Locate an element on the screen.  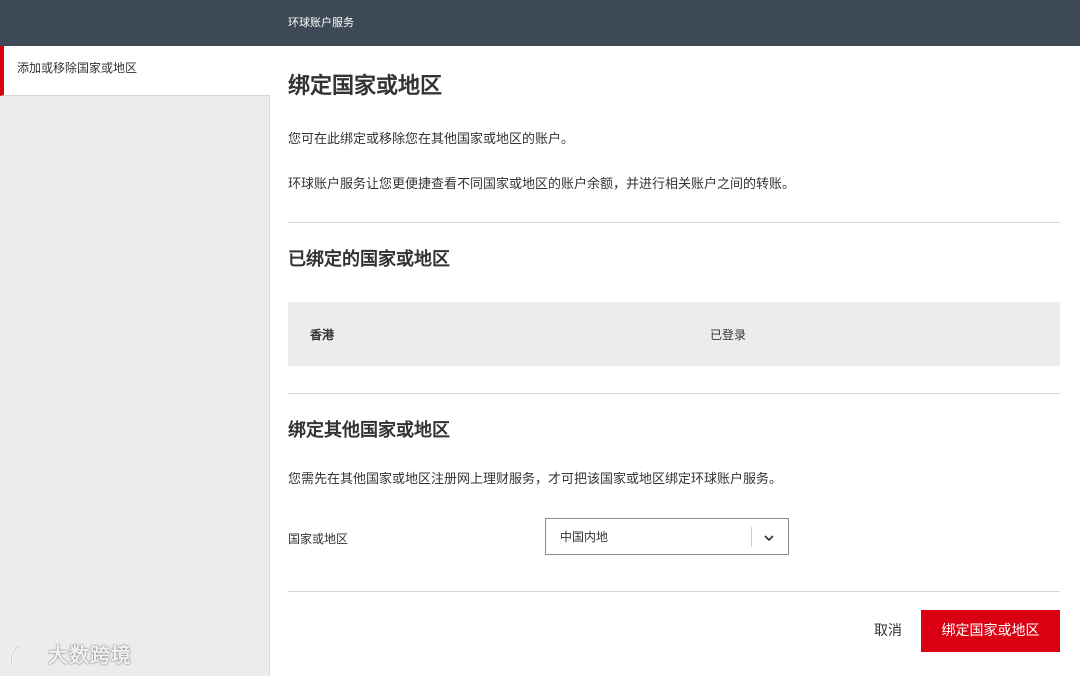
intro-text-2: 环球账户服务让您更便捷查看不同国家或地区的账户余额，并进行相关账户之间的转账。 is located at coordinates (542, 184).